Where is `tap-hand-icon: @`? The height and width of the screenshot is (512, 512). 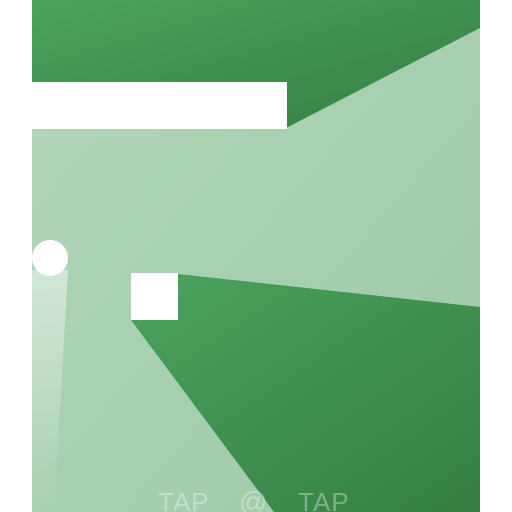 tap-hand-icon: @ is located at coordinates (254, 499).